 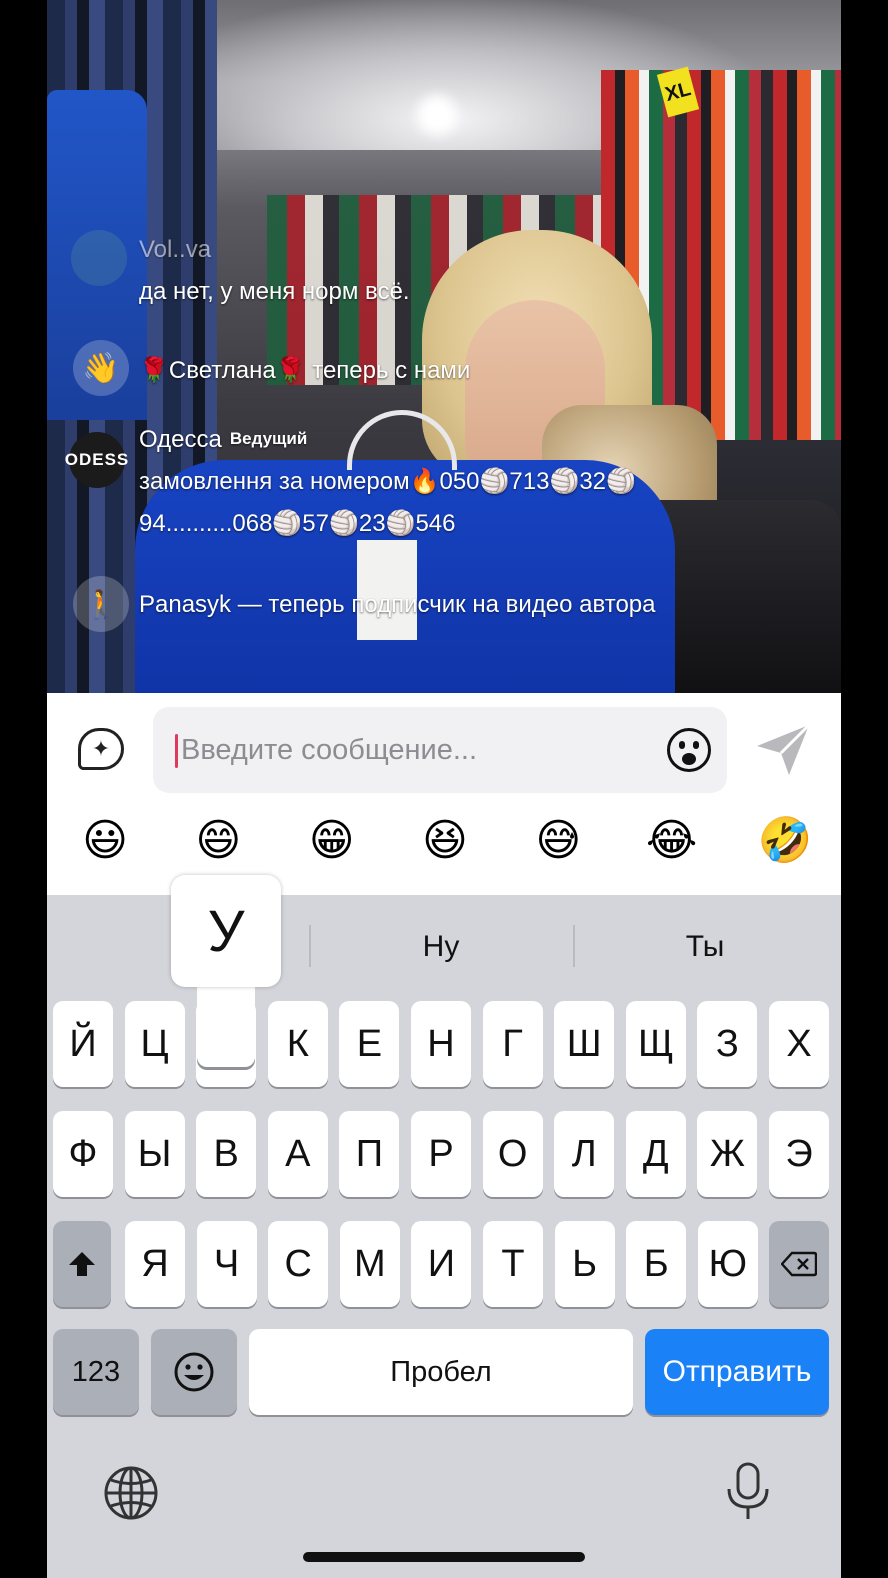 What do you see at coordinates (131, 1493) in the screenshot?
I see `globe-icon` at bounding box center [131, 1493].